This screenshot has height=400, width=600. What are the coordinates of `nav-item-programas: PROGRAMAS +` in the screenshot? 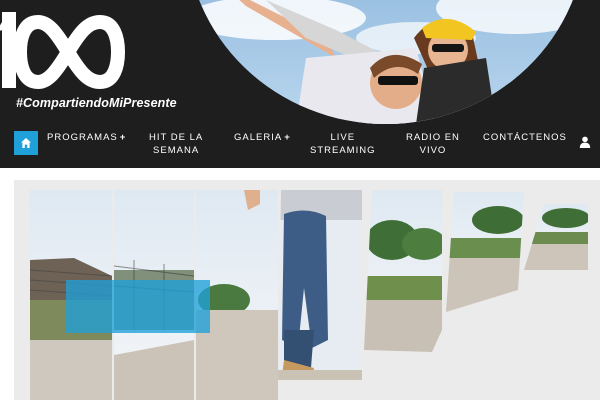 It's located at (86, 137).